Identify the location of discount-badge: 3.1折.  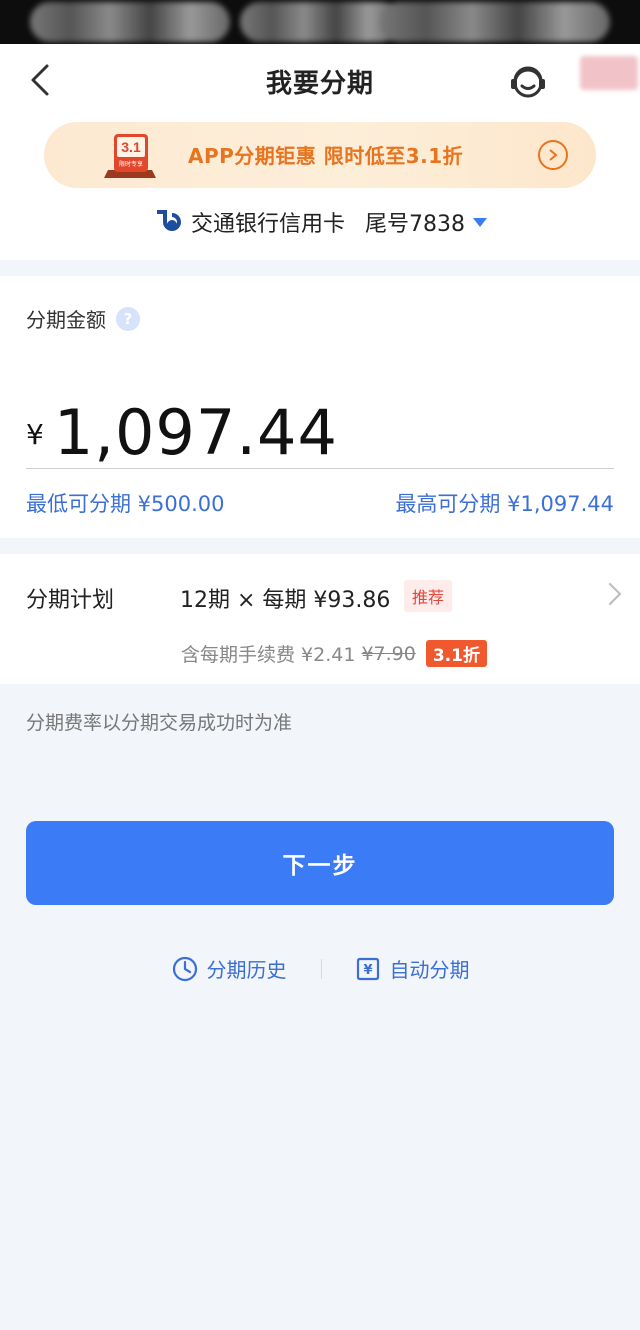
(456, 653).